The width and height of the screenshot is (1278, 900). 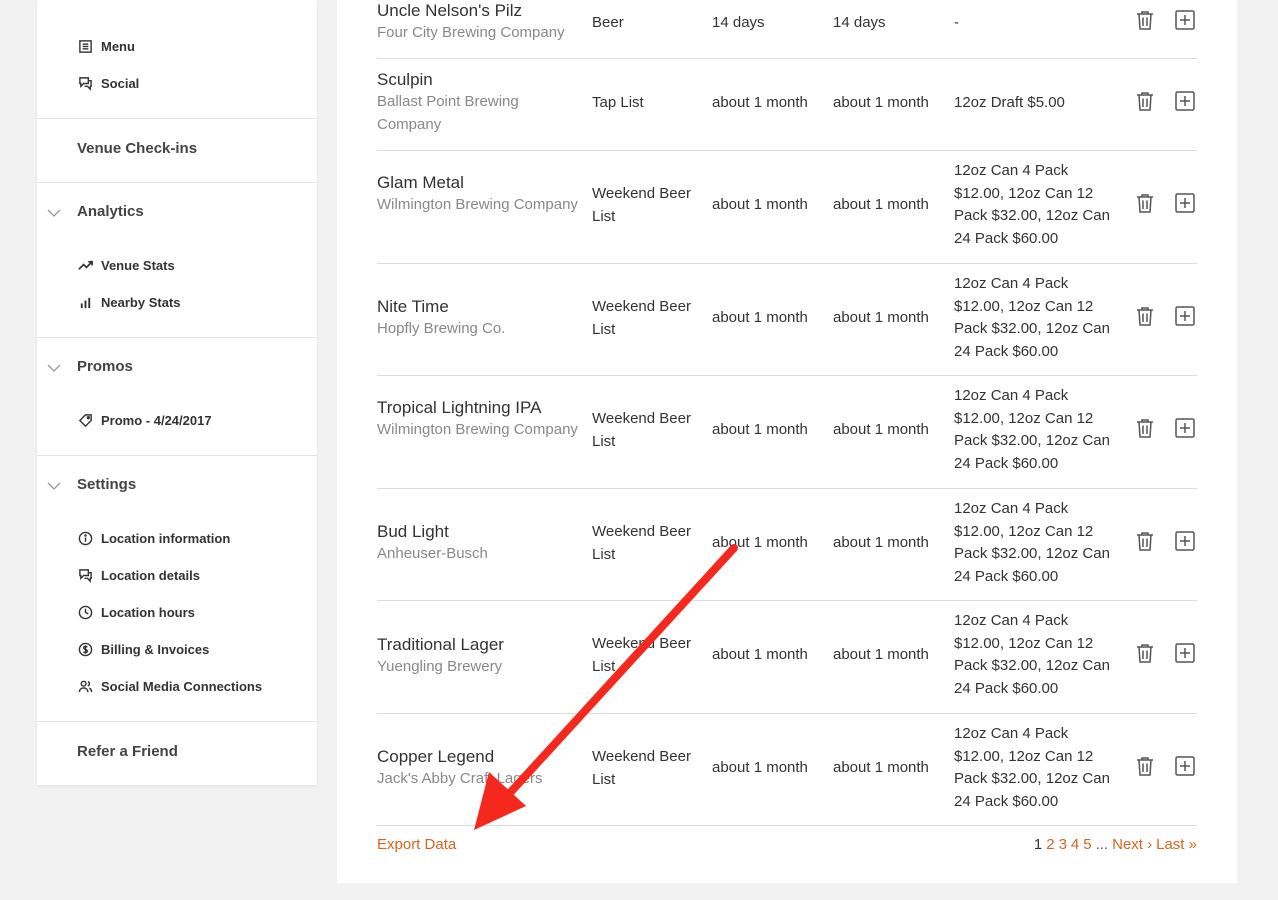 I want to click on sidebar-item-menu: Menu, so click(x=106, y=46).